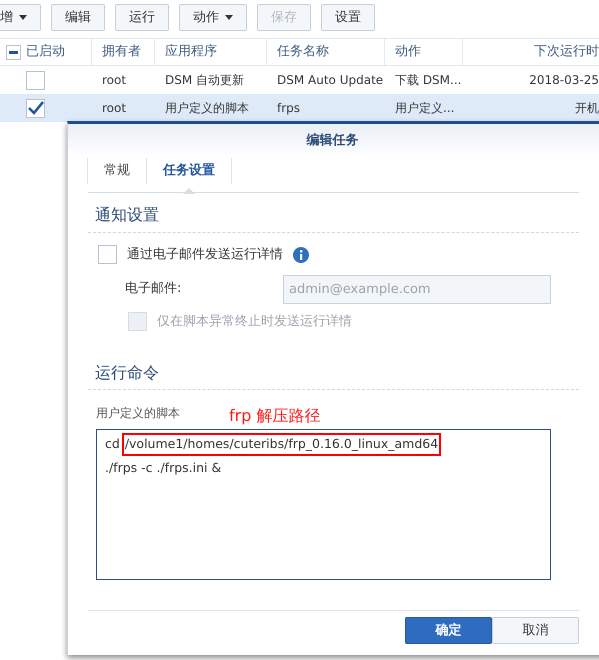  Describe the element at coordinates (13, 52) in the screenshot. I see `select-all-checkbox` at that location.